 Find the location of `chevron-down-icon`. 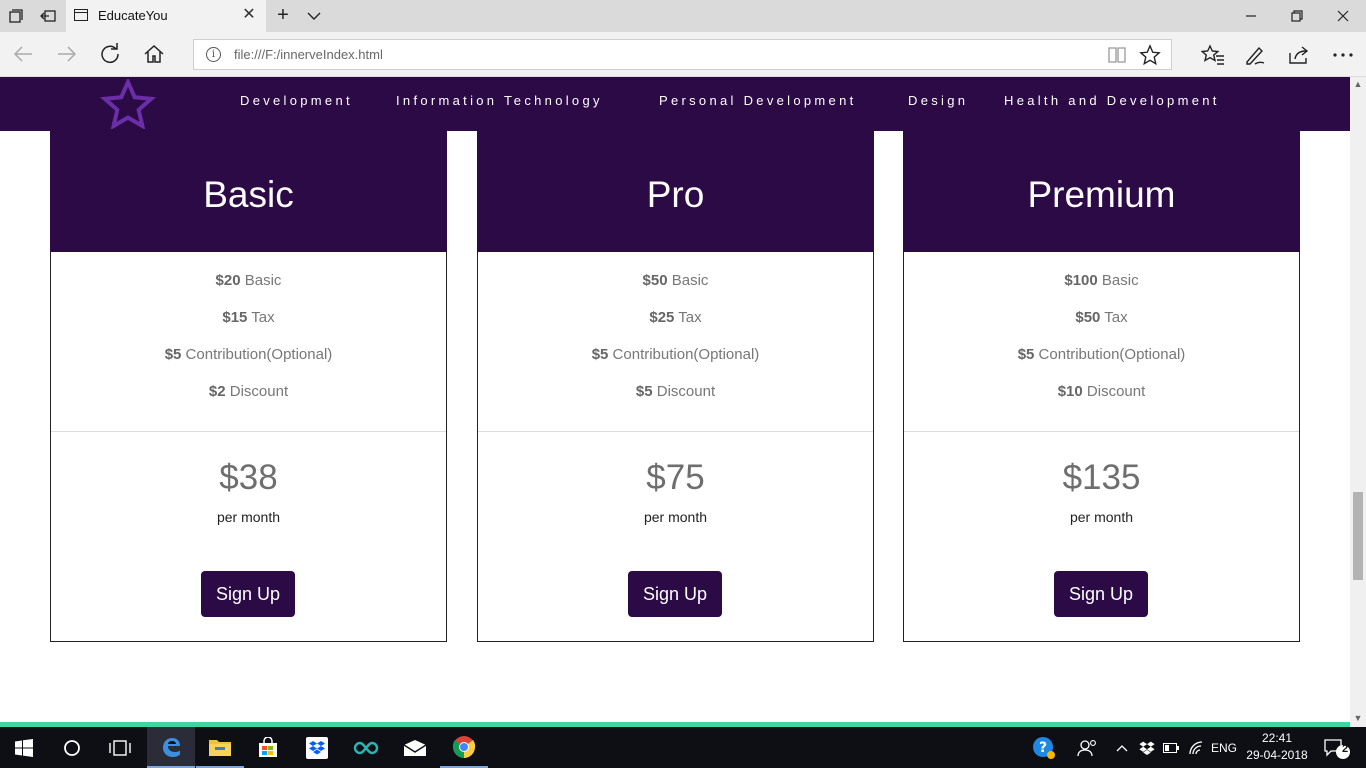

chevron-down-icon is located at coordinates (314, 16).